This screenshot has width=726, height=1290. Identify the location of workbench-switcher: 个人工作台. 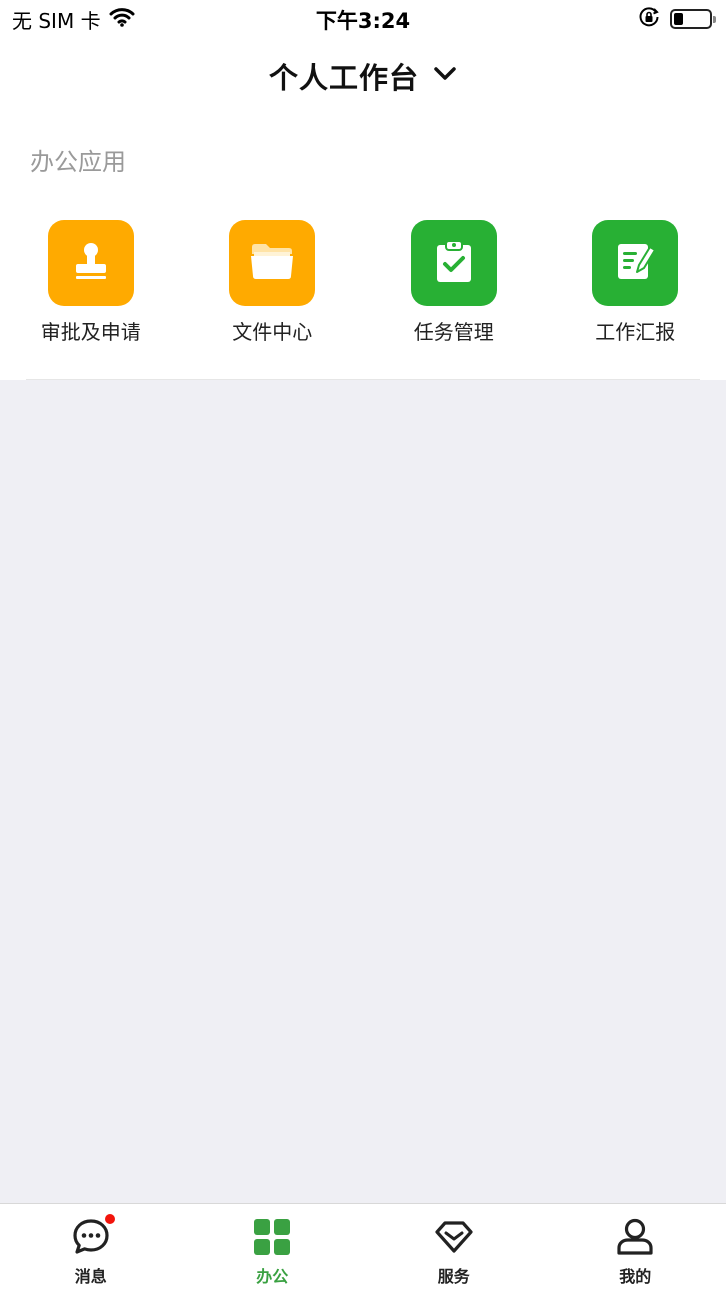
(363, 76).